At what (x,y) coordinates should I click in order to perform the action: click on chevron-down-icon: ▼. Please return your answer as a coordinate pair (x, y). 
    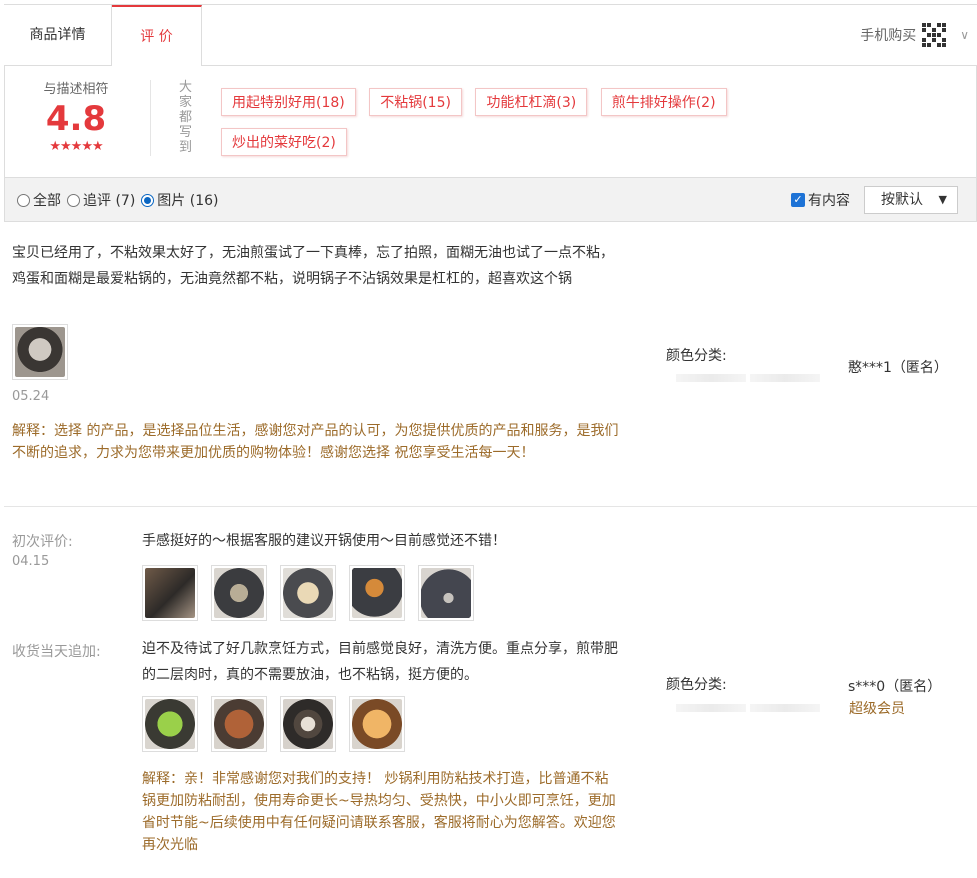
    Looking at the image, I should click on (942, 199).